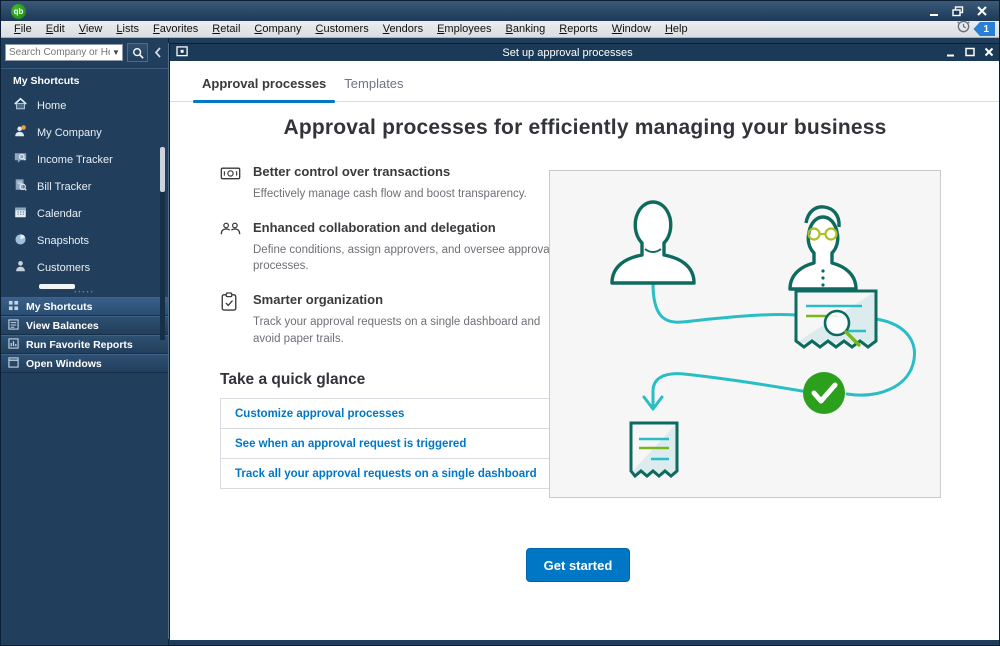 Image resolution: width=1000 pixels, height=646 pixels. Describe the element at coordinates (64, 267) in the screenshot. I see `sidebar-item-label: Customers` at that location.